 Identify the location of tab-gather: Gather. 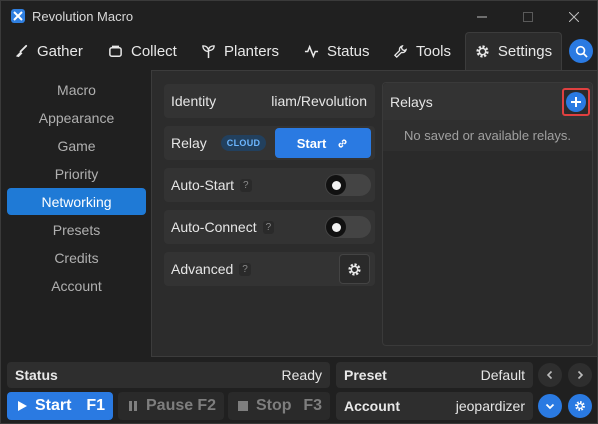
(48, 51).